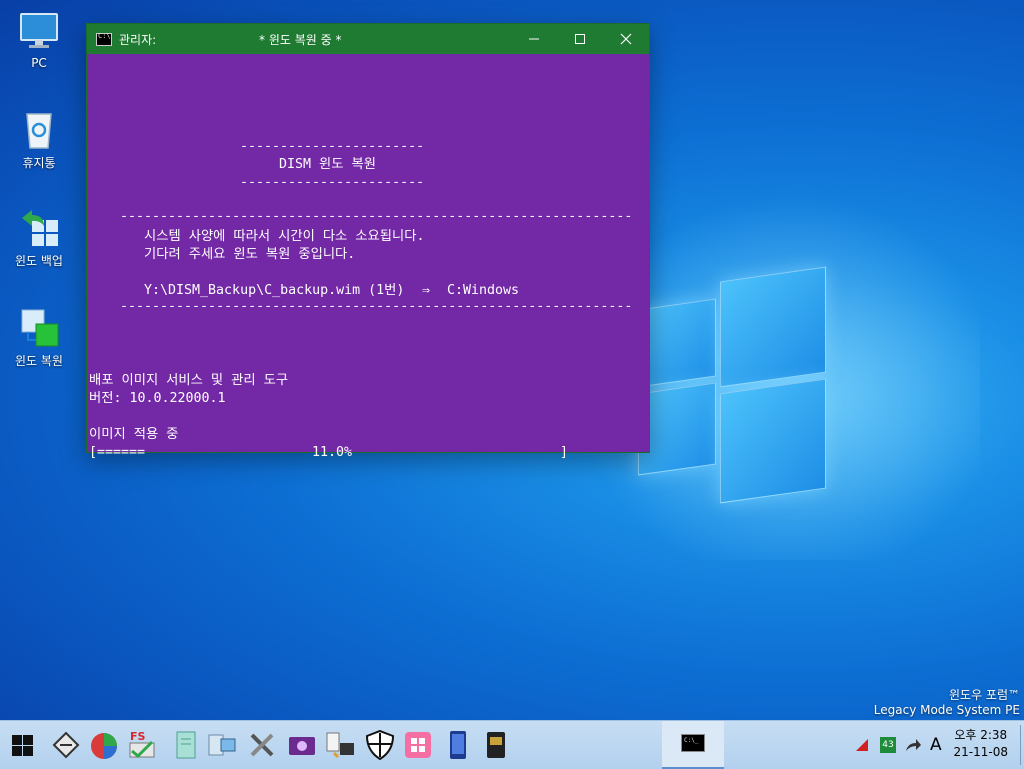 The width and height of the screenshot is (1024, 769). Describe the element at coordinates (898, 745) in the screenshot. I see `system-tray: 43 A` at that location.